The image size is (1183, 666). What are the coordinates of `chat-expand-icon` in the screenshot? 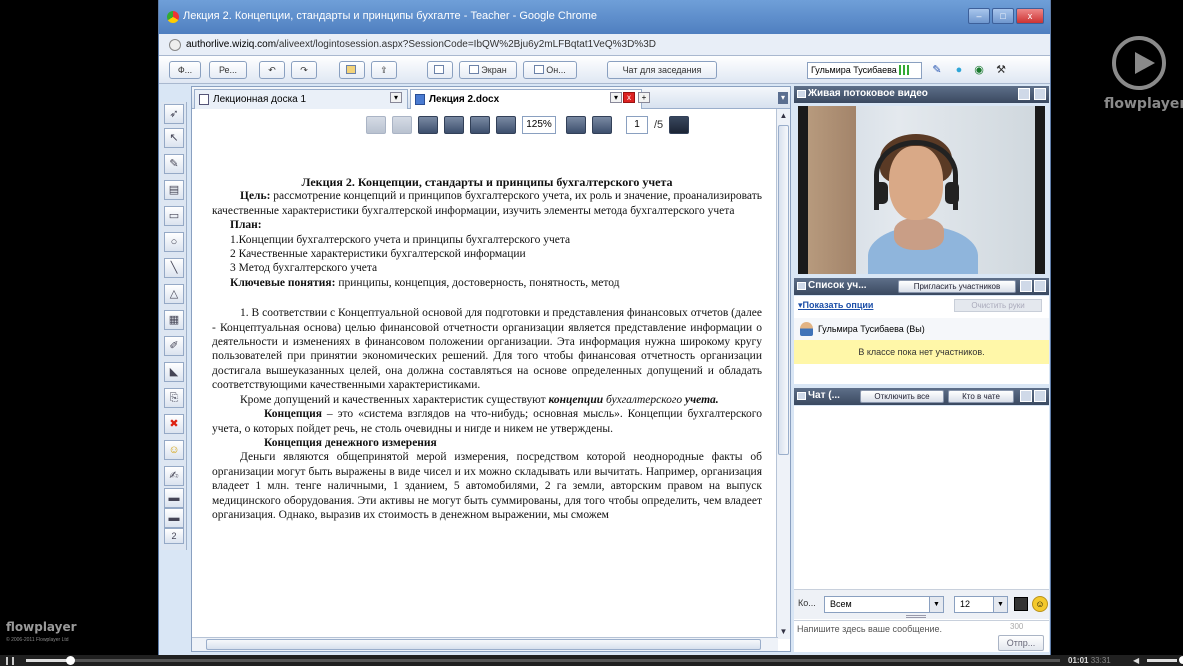 It's located at (1040, 396).